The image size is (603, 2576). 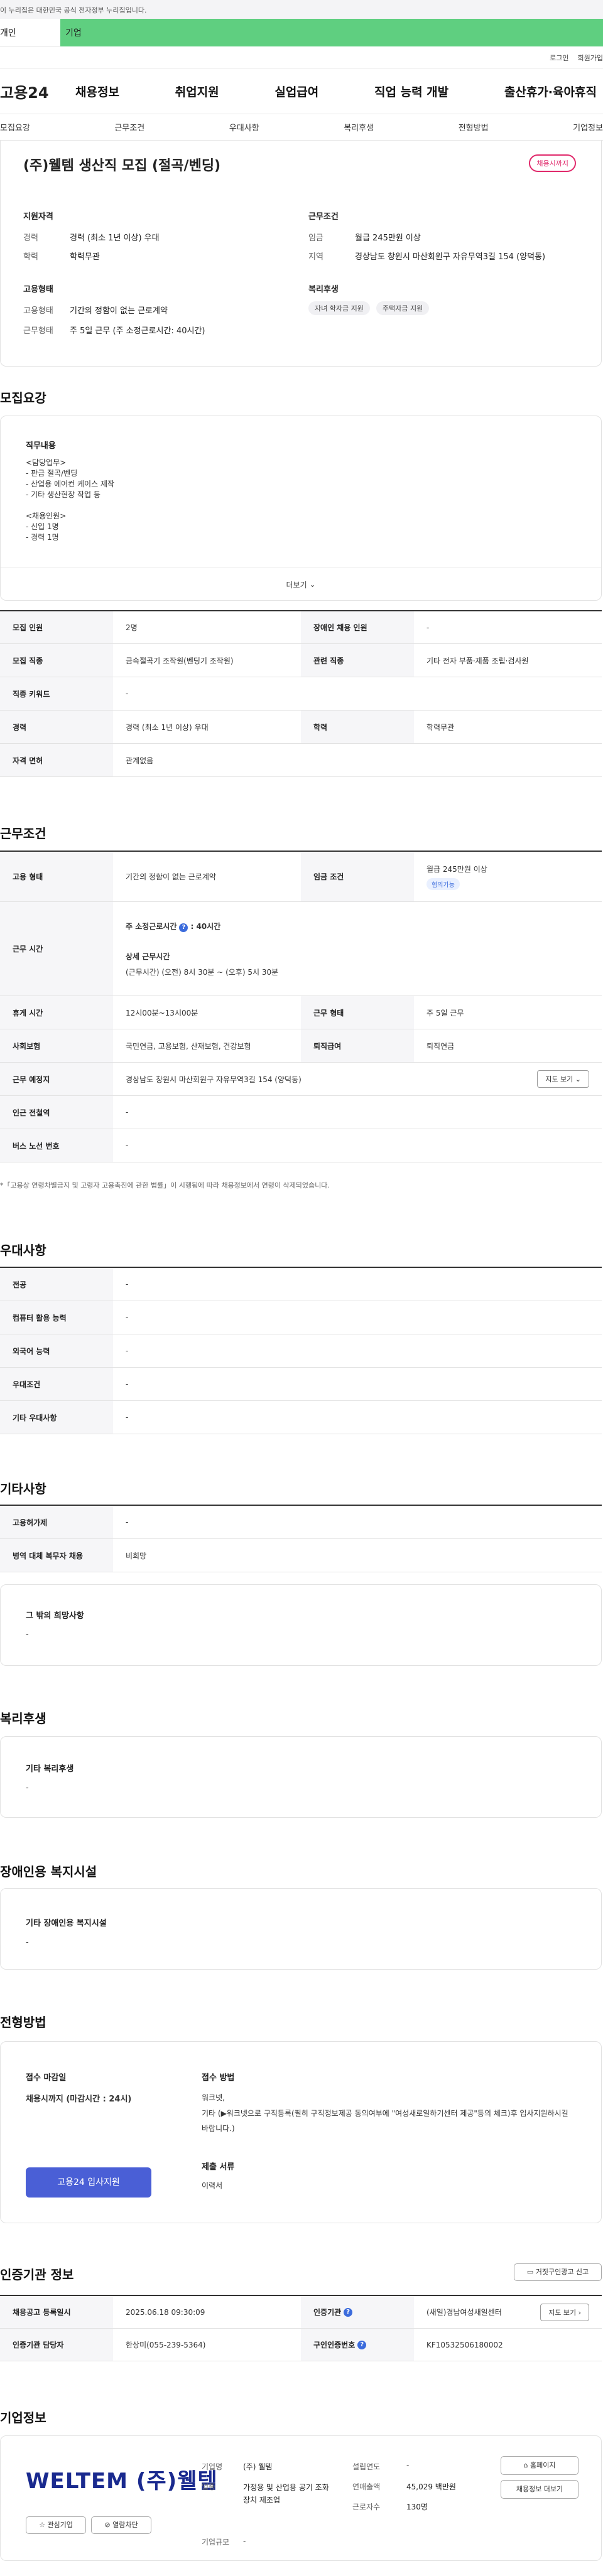 What do you see at coordinates (301, 760) in the screenshot?
I see `table-row: 자격 면허 관계없음` at bounding box center [301, 760].